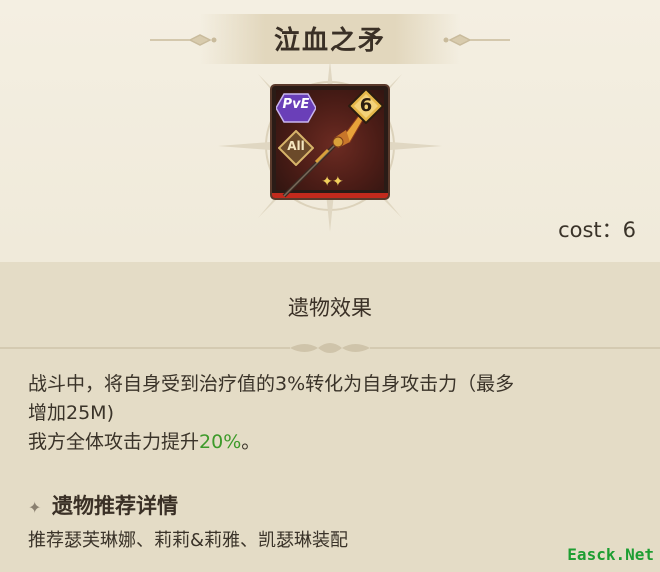  What do you see at coordinates (114, 442) in the screenshot?
I see `effect-line-3-prefix: 我方全体攻击力提升` at bounding box center [114, 442].